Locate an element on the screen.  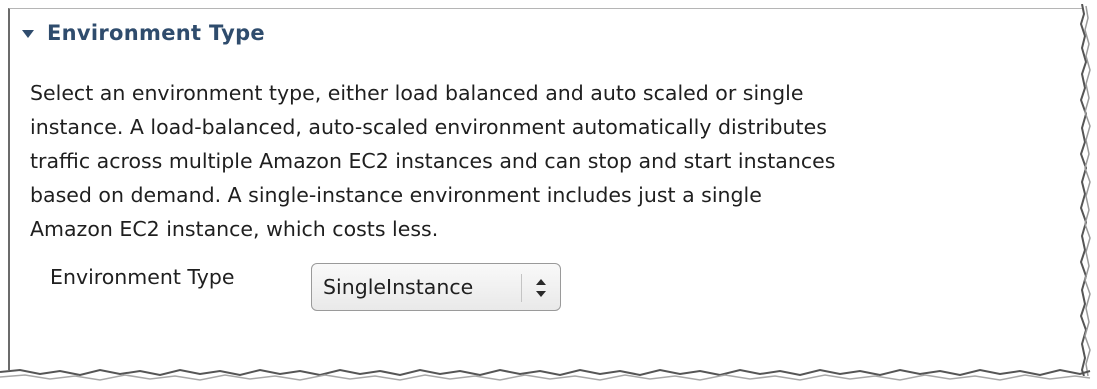
select-divider is located at coordinates (521, 288).